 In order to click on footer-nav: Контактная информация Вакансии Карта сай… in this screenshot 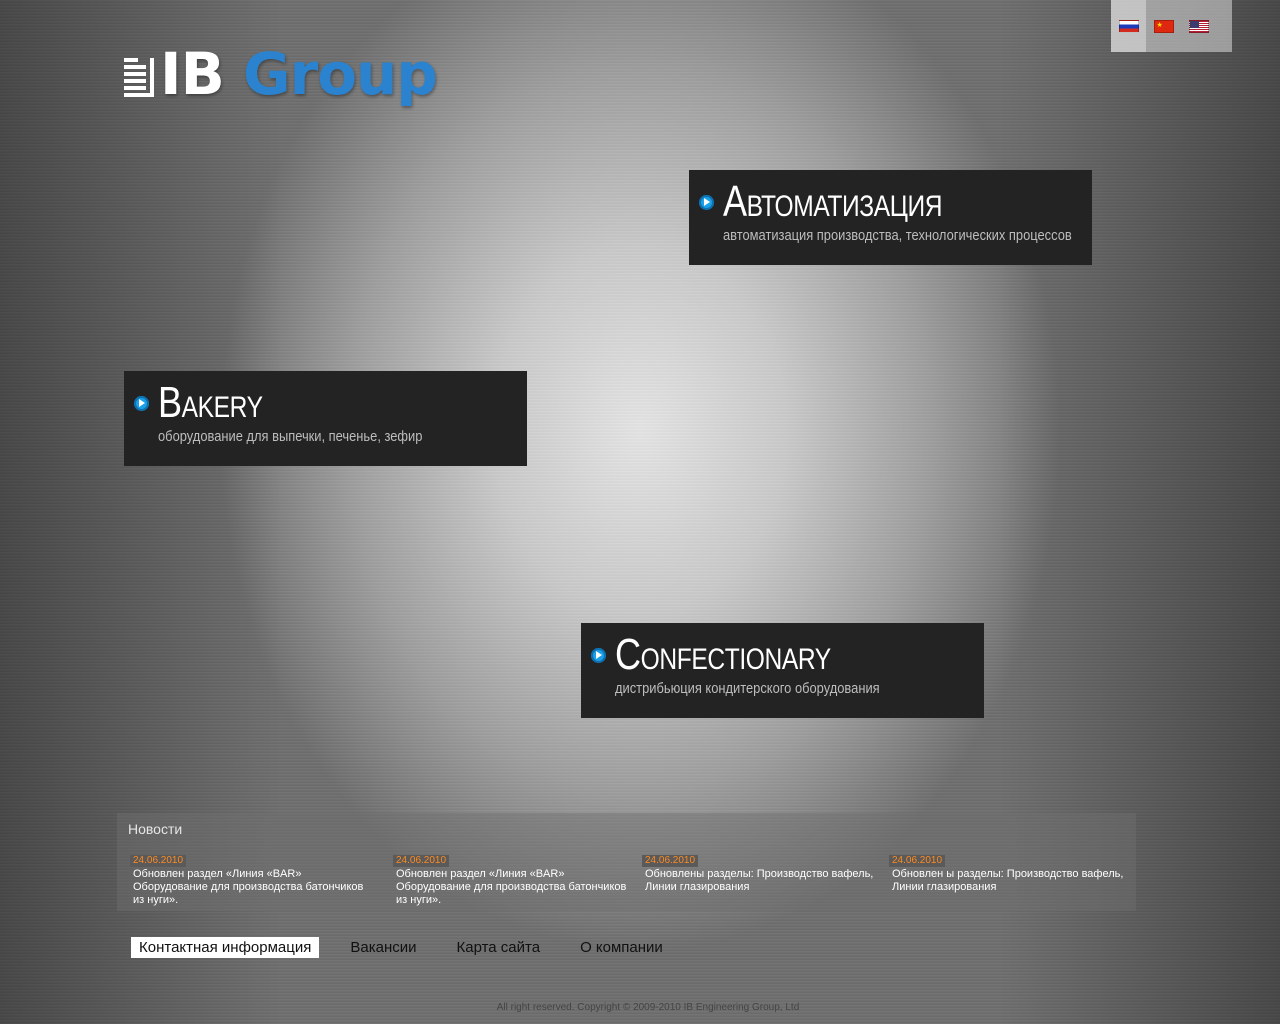, I will do `click(401, 947)`.